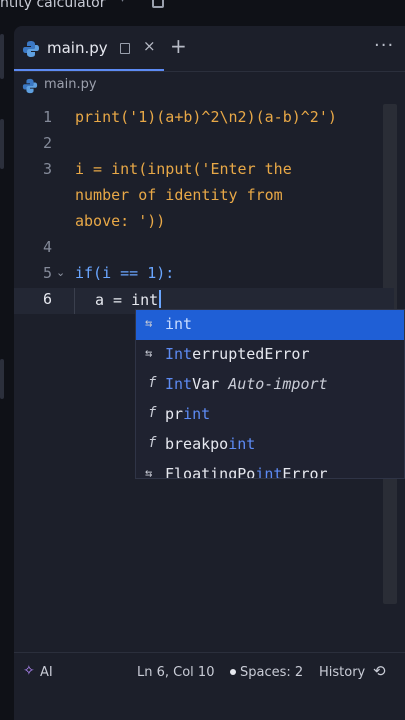 The height and width of the screenshot is (720, 405). What do you see at coordinates (46, 672) in the screenshot?
I see `ai-button: AI` at bounding box center [46, 672].